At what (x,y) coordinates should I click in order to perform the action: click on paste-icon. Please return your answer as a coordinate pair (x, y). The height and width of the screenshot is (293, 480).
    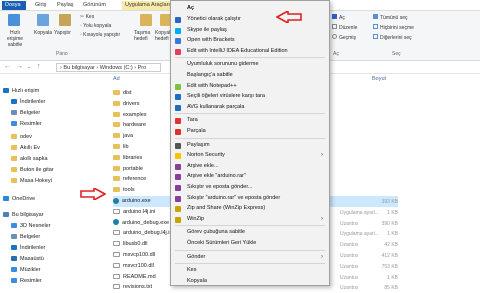
    Looking at the image, I should click on (65, 20).